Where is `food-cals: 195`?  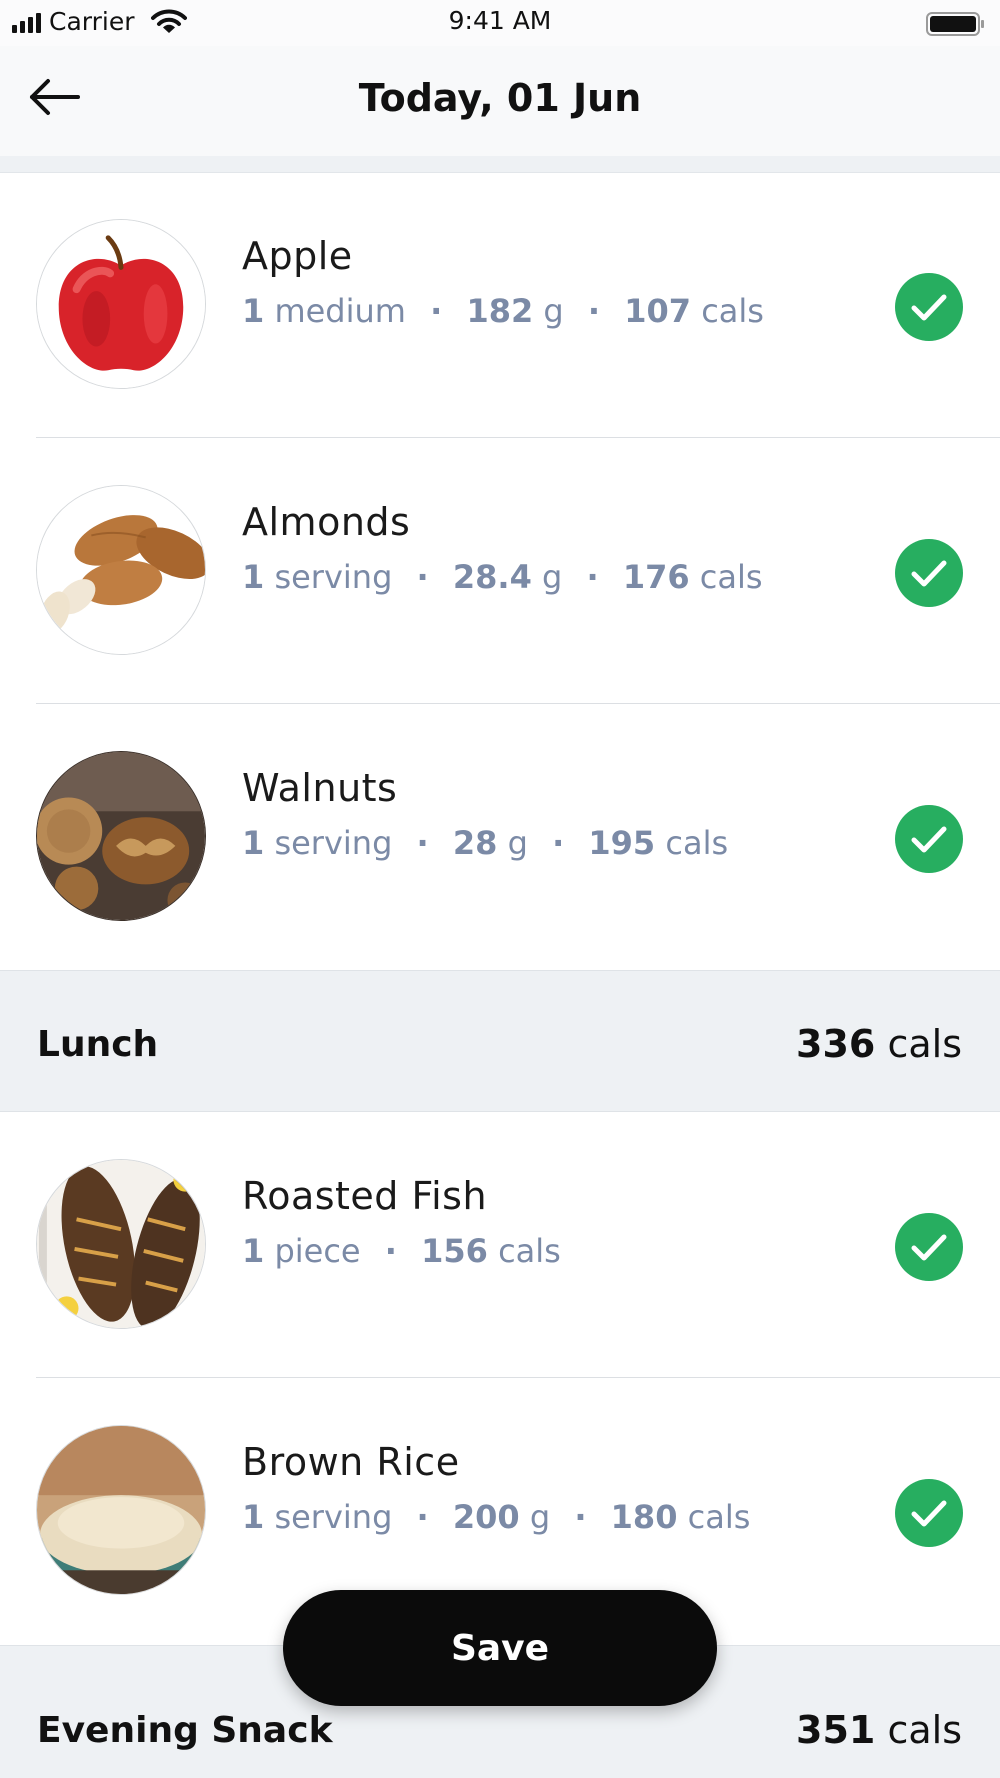 food-cals: 195 is located at coordinates (622, 843).